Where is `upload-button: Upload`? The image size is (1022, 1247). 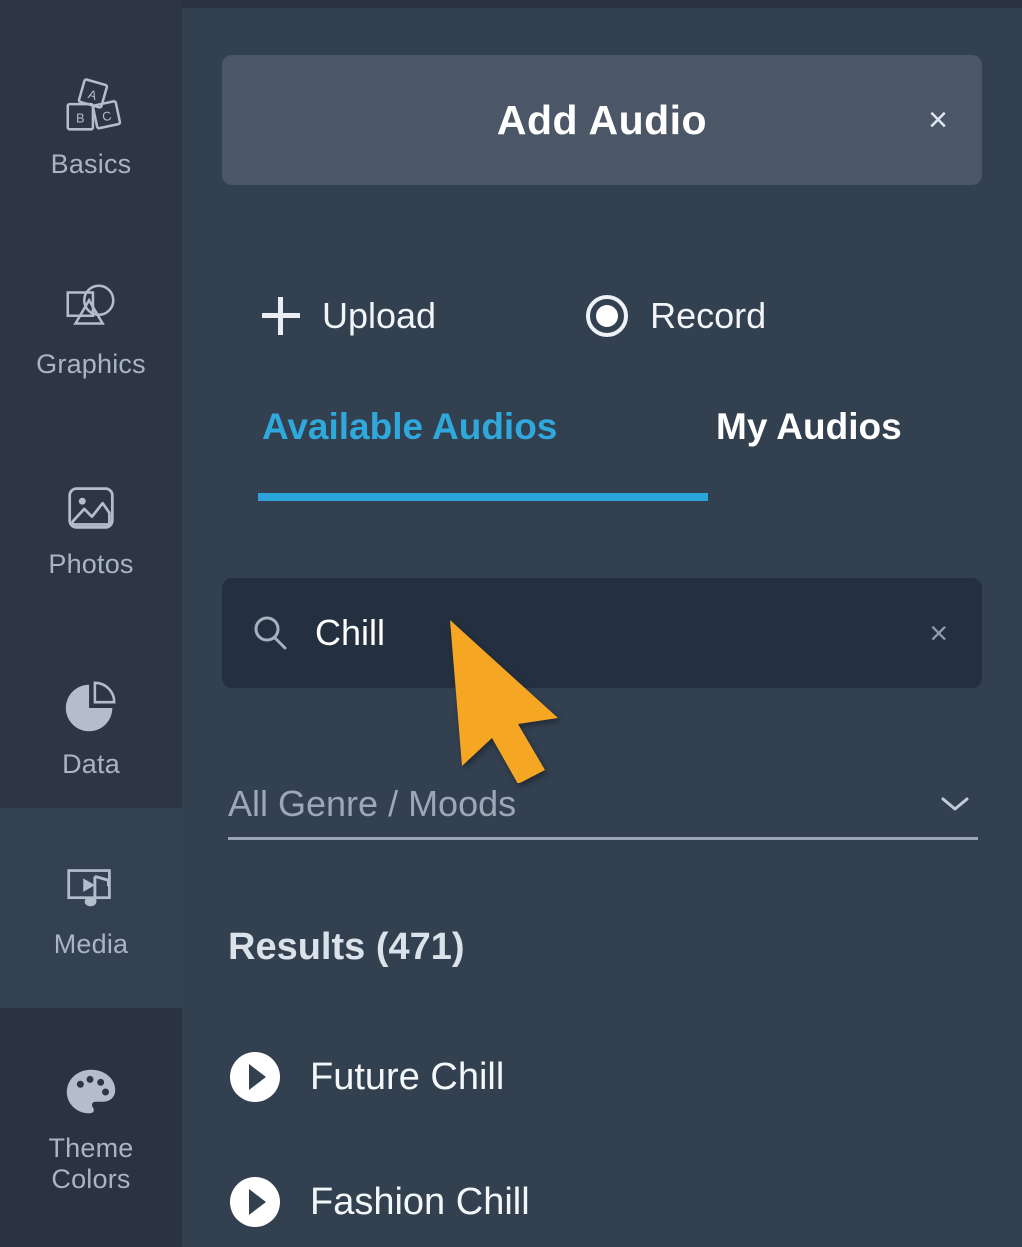
upload-button: Upload is located at coordinates (349, 316).